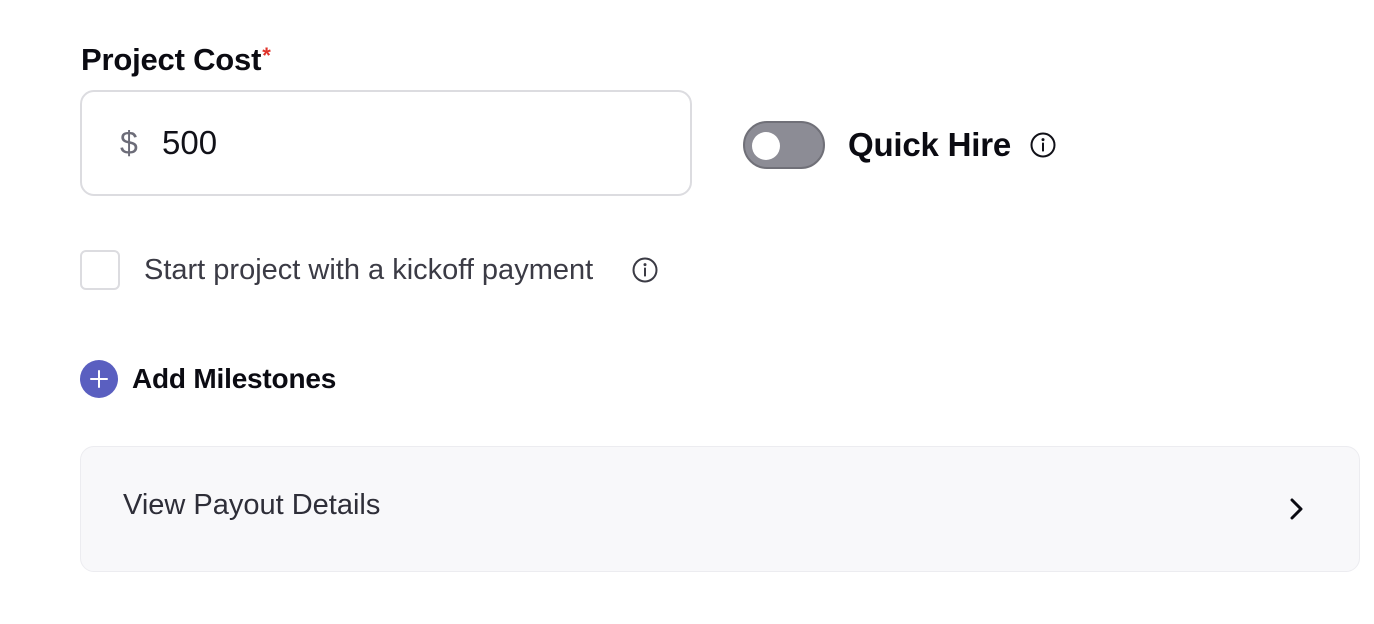  Describe the element at coordinates (369, 270) in the screenshot. I see `kickoff-payment-label: Start project with a kickoff payment` at that location.